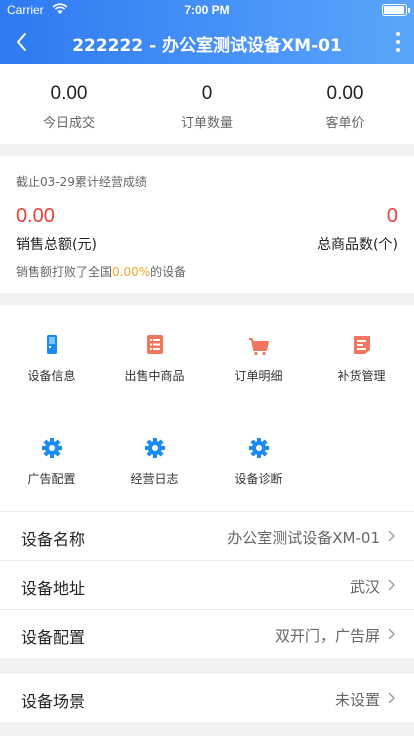  I want to click on stat-avg-order: 0.00 客单价, so click(345, 104).